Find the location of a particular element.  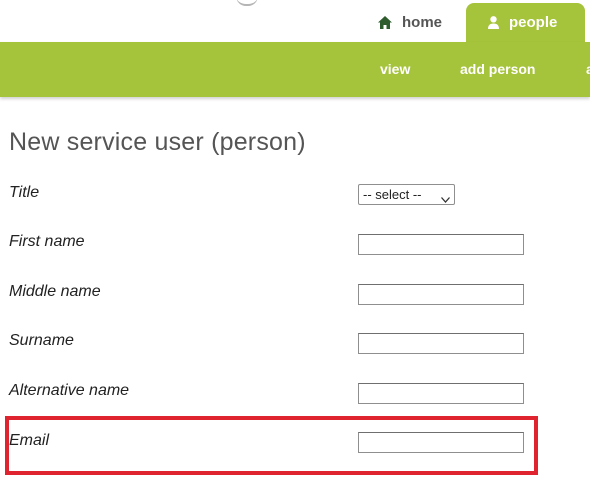

title-select-value: -- select -- is located at coordinates (392, 194).